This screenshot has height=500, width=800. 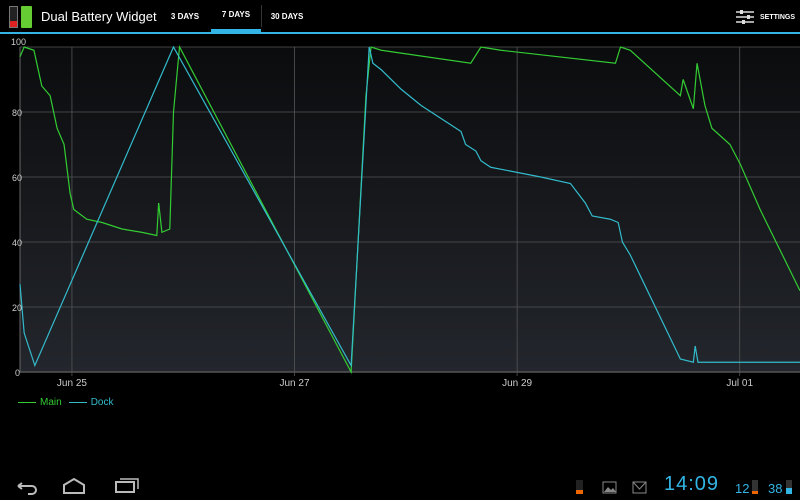 What do you see at coordinates (17, 178) in the screenshot?
I see `y-tick-label: 60` at bounding box center [17, 178].